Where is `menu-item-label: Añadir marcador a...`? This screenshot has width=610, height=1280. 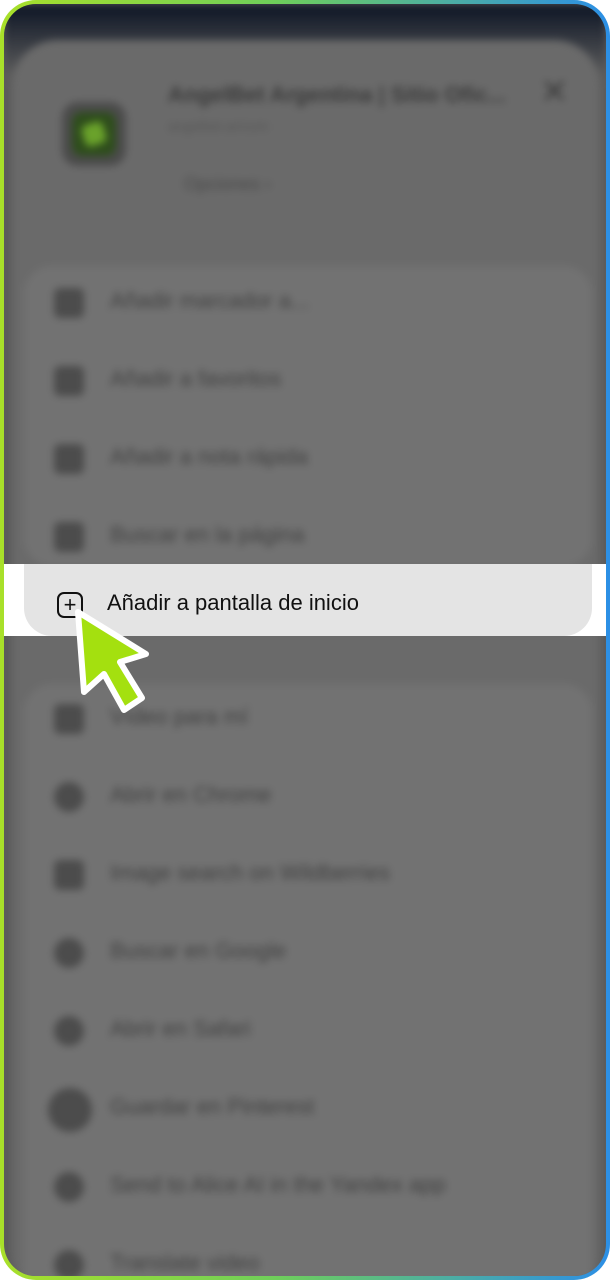 menu-item-label: Añadir marcador a... is located at coordinates (210, 300).